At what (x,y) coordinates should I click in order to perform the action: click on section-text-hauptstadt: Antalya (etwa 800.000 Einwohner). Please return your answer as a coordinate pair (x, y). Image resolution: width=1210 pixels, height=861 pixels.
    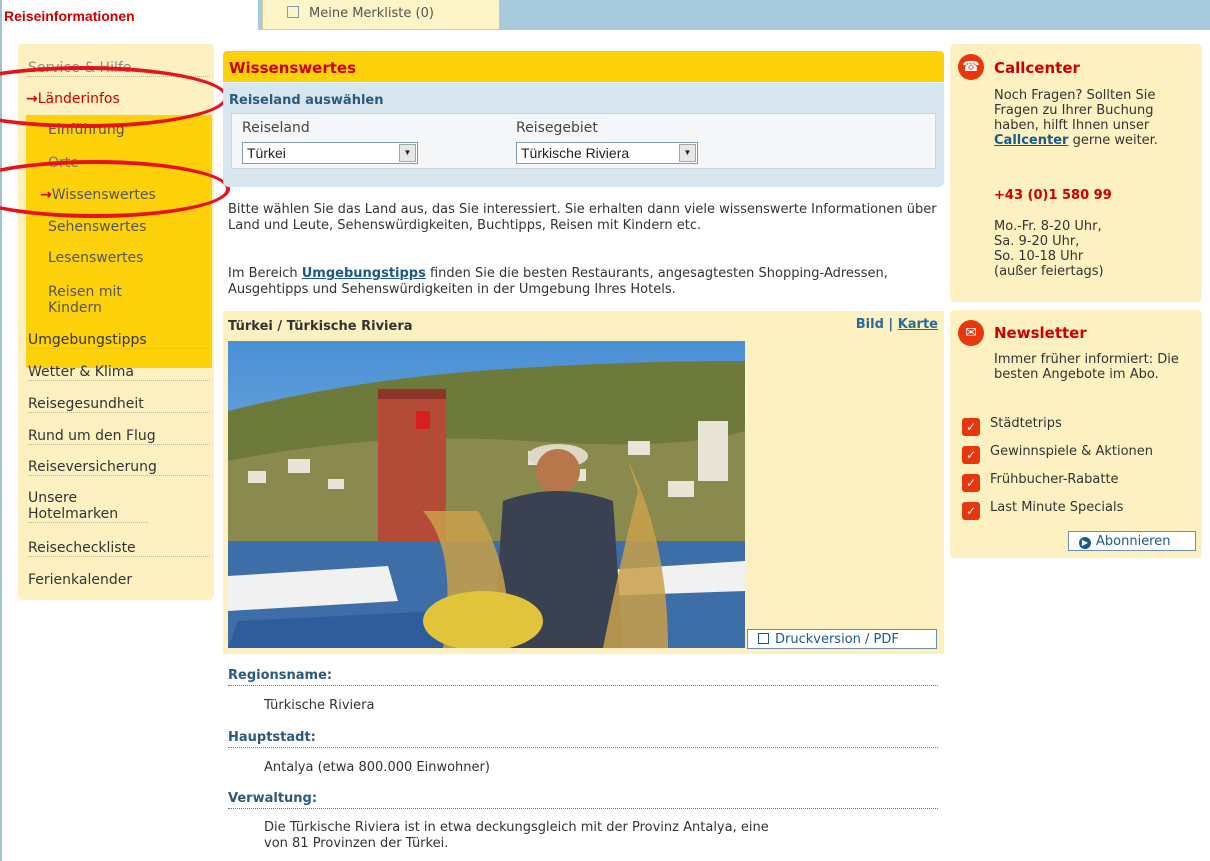
    Looking at the image, I should click on (377, 767).